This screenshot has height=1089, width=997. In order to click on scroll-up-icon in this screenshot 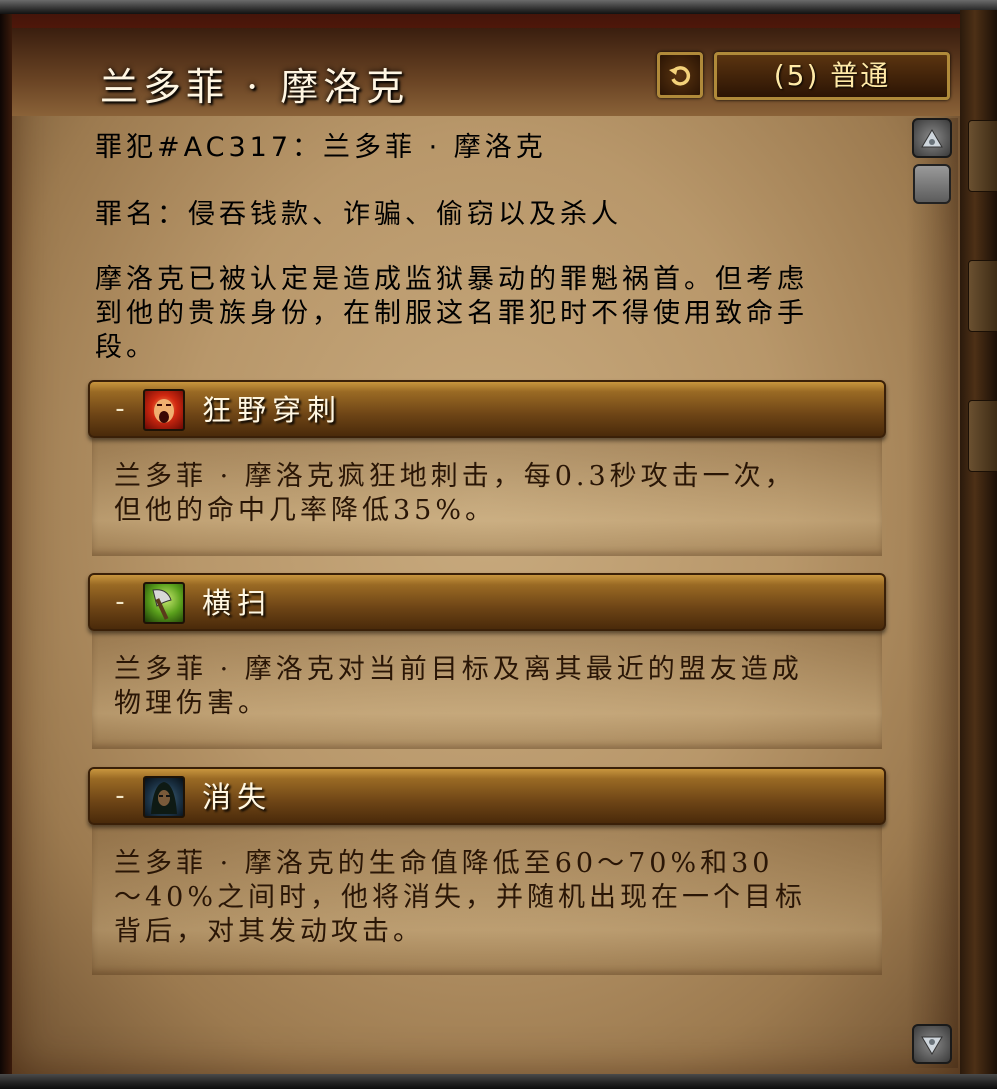, I will do `click(932, 138)`.